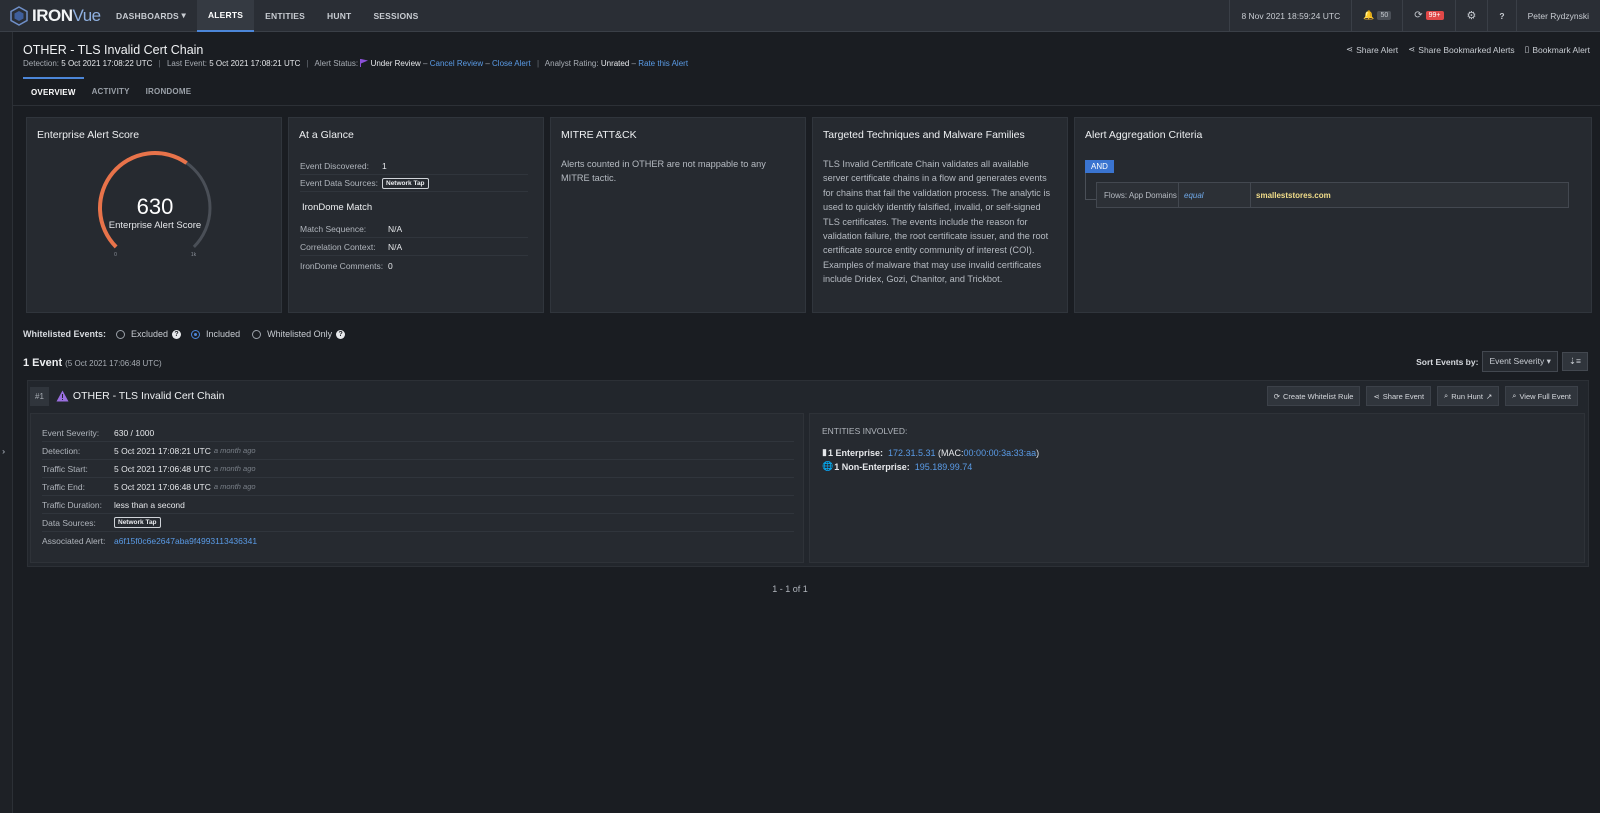  I want to click on create-whitelist-label: Create Whitelist Rule, so click(1318, 396).